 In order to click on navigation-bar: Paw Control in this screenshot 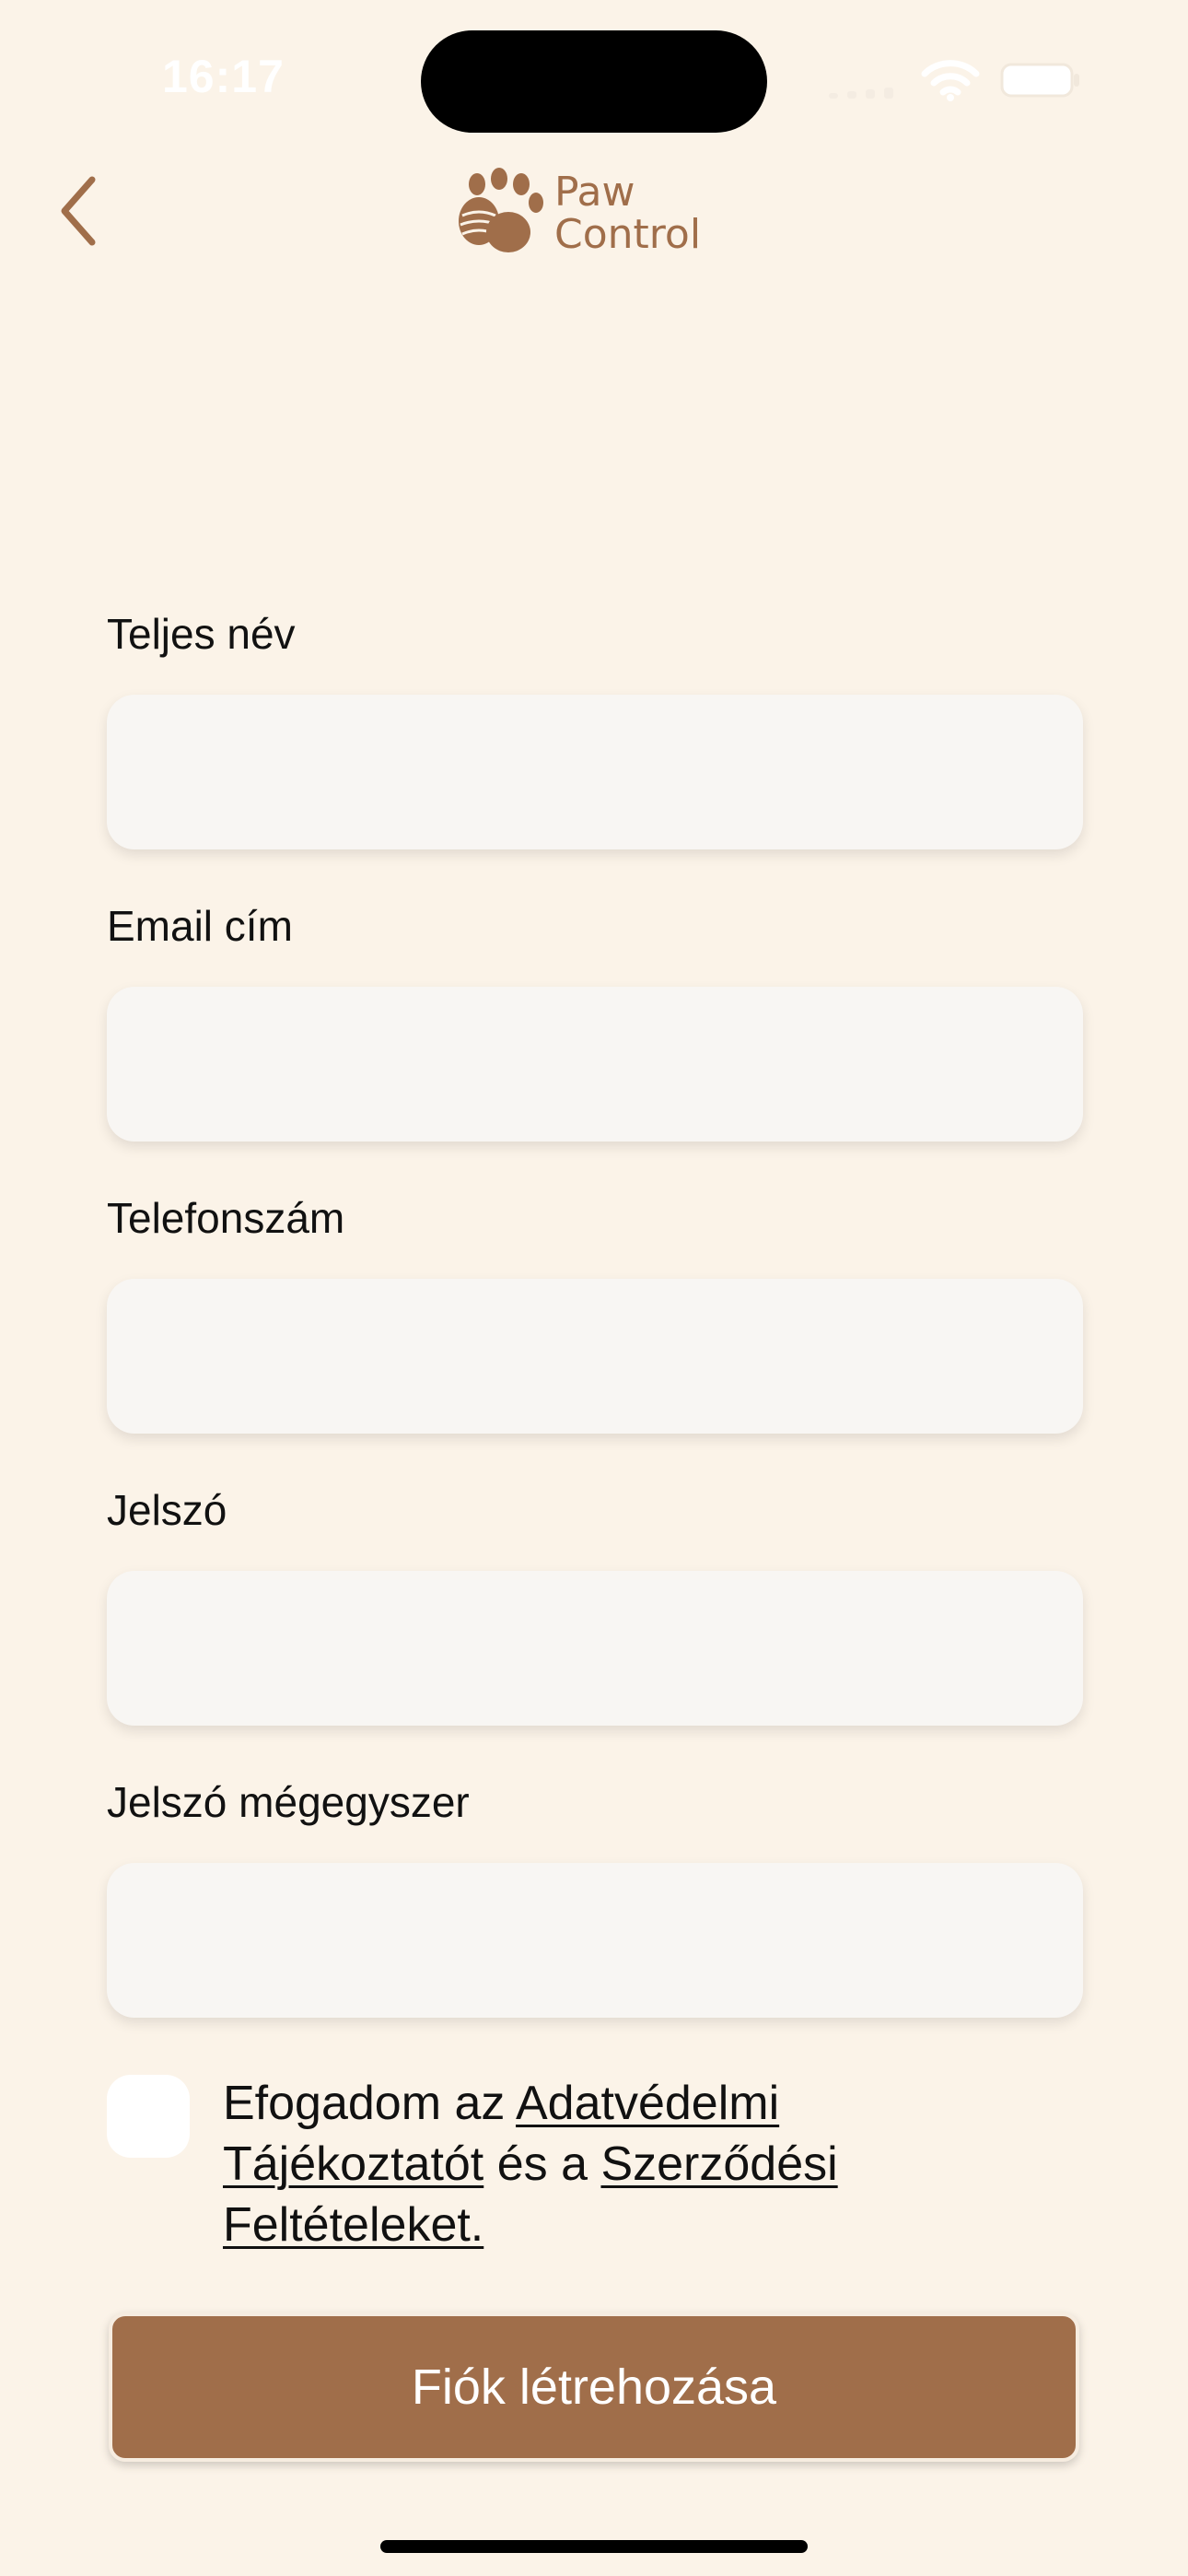, I will do `click(594, 212)`.